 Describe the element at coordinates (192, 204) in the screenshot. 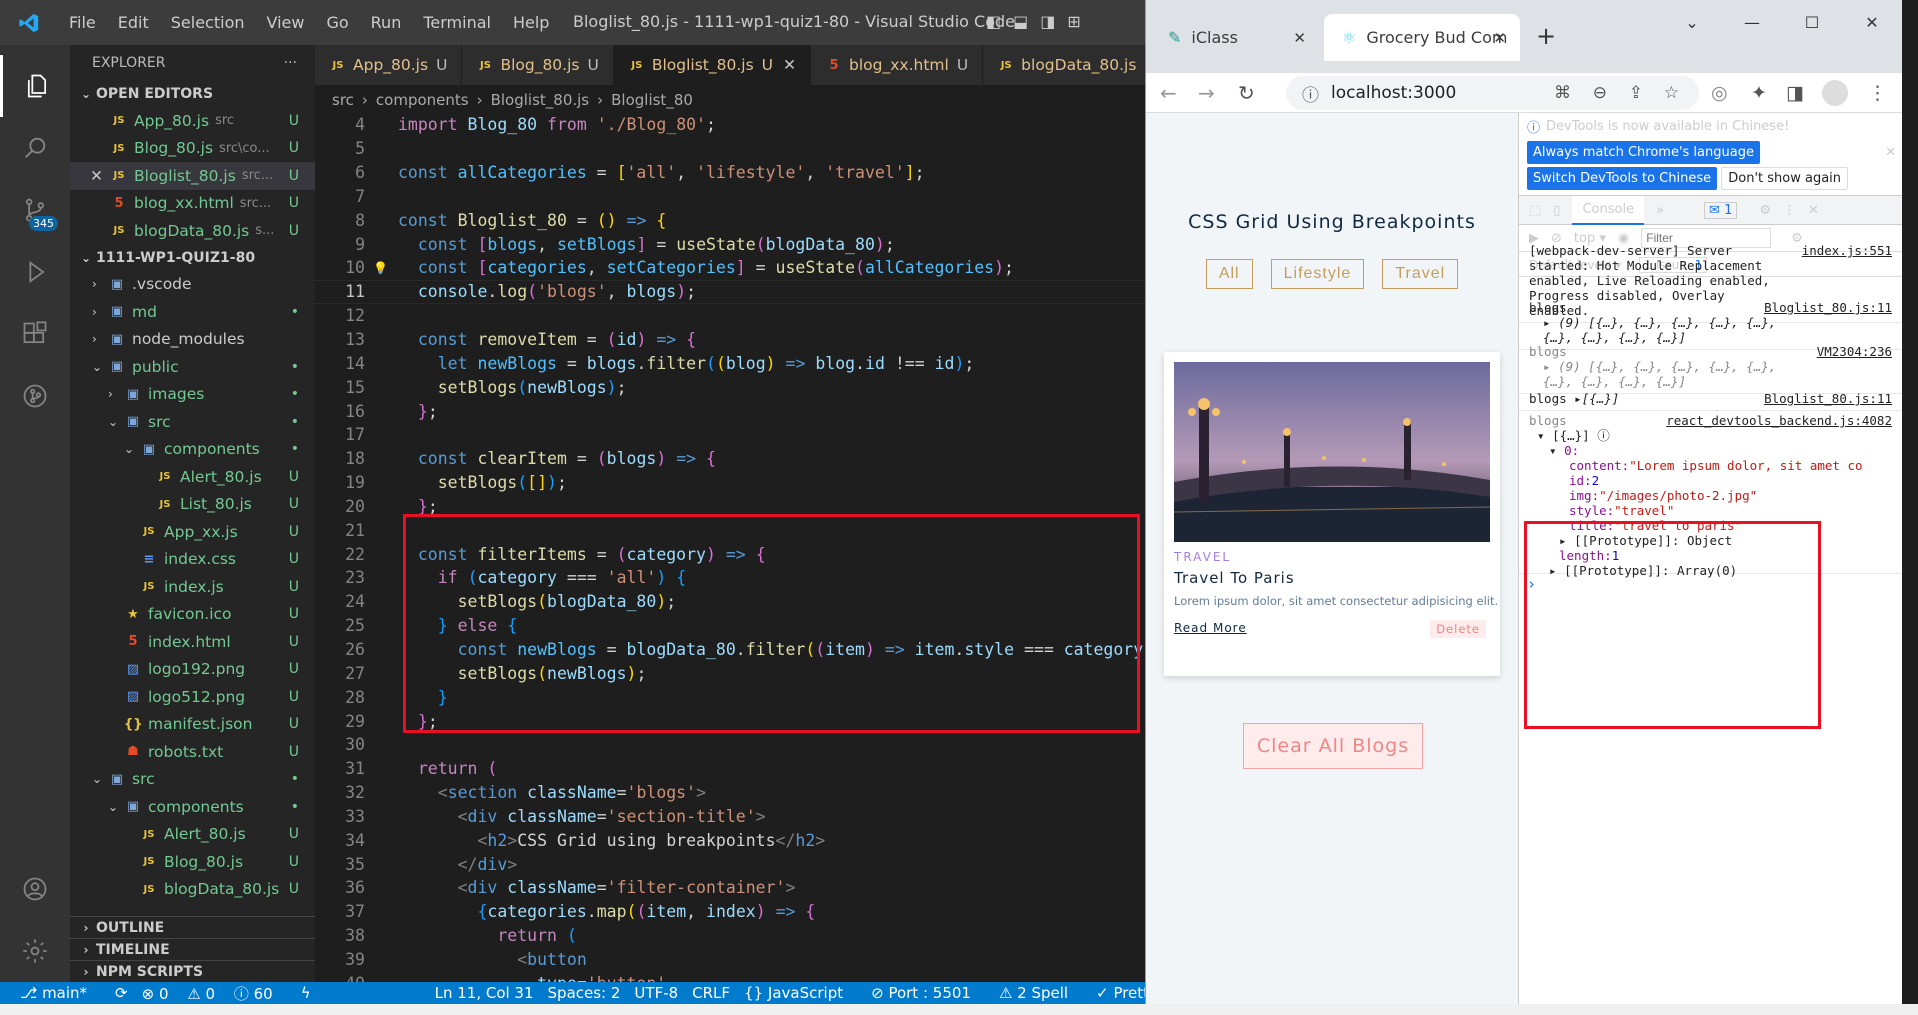

I see `open-editor-item: 5 blog_xx.html src... U` at that location.